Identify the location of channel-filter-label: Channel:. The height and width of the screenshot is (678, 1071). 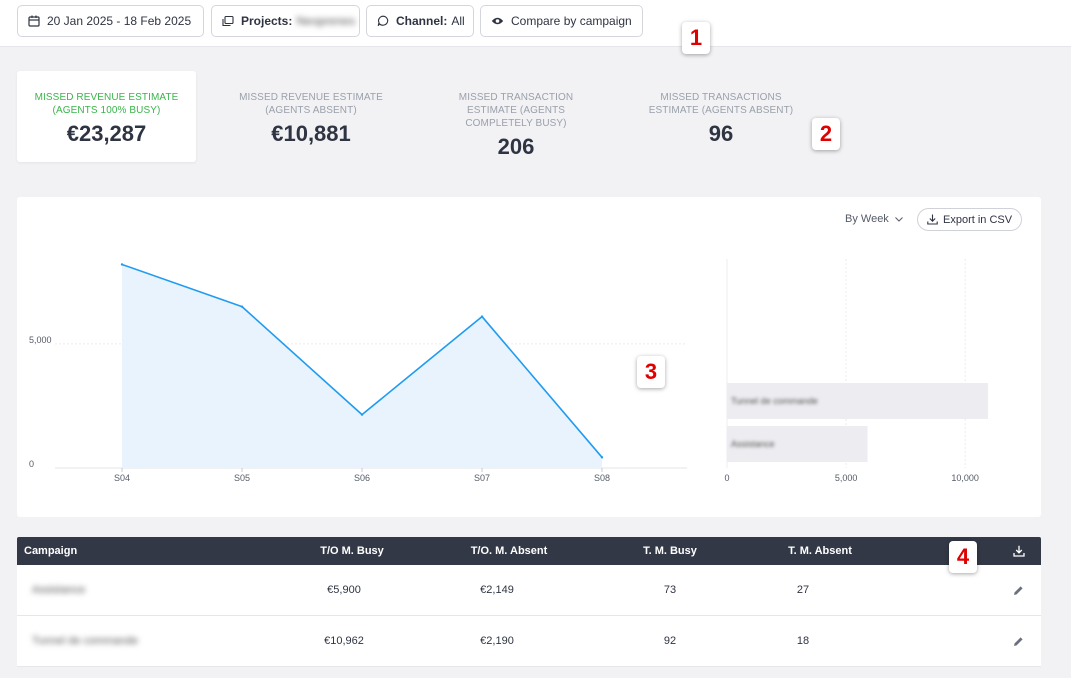
(422, 21).